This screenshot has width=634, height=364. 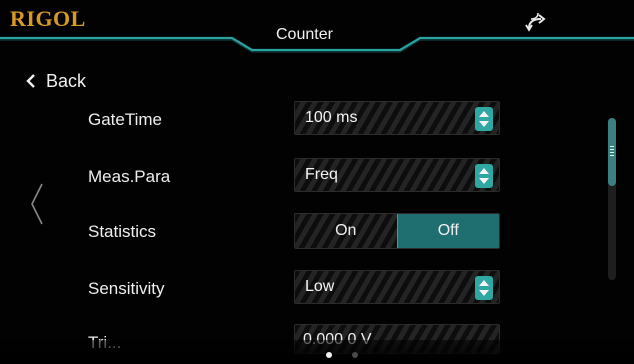 I want to click on statistics-on-option: On, so click(x=346, y=231).